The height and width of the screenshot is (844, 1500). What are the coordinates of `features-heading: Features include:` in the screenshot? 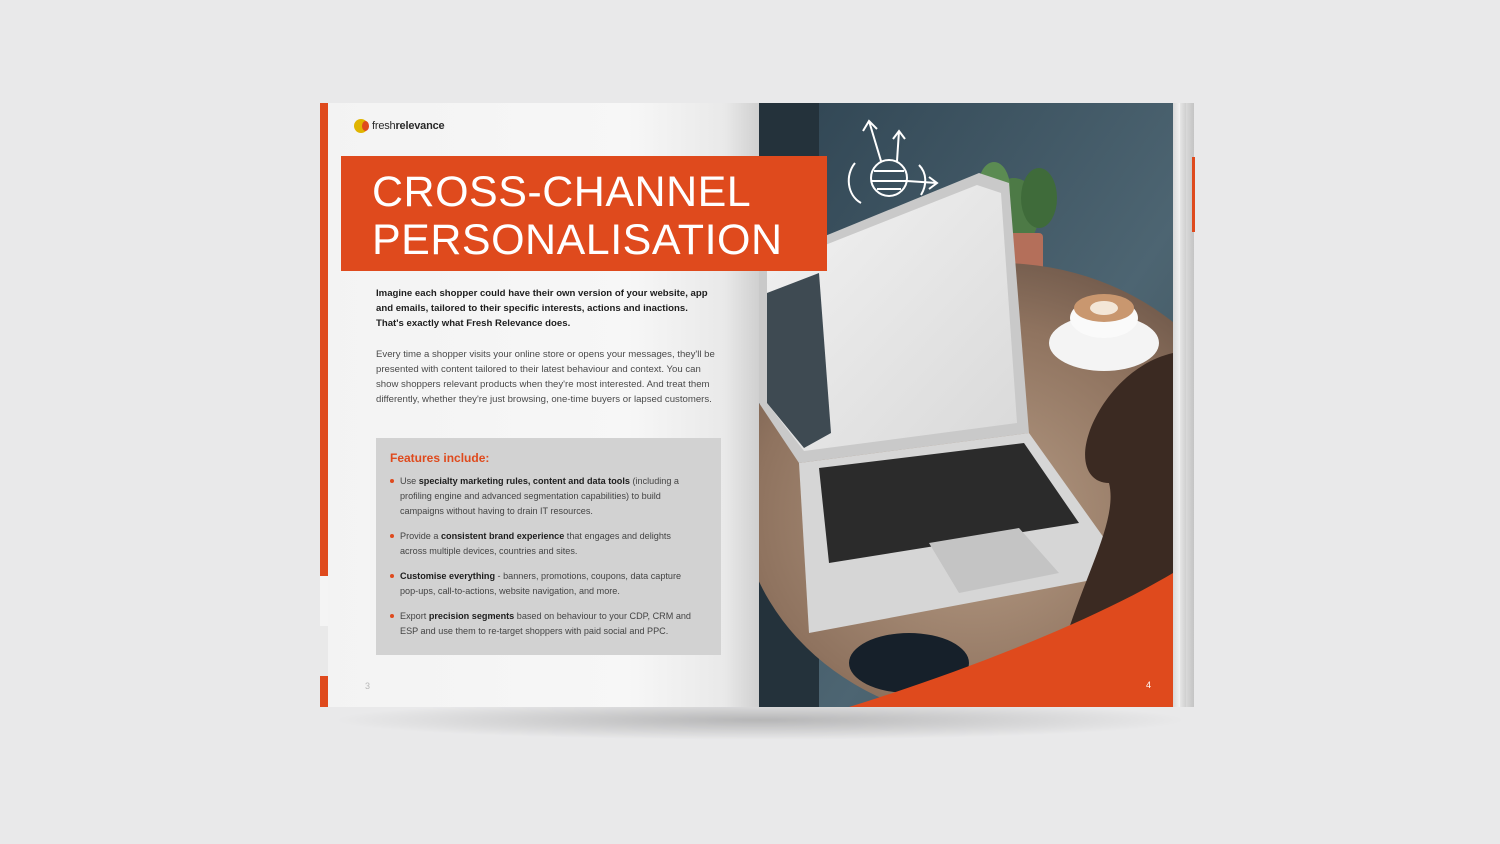 It's located at (440, 458).